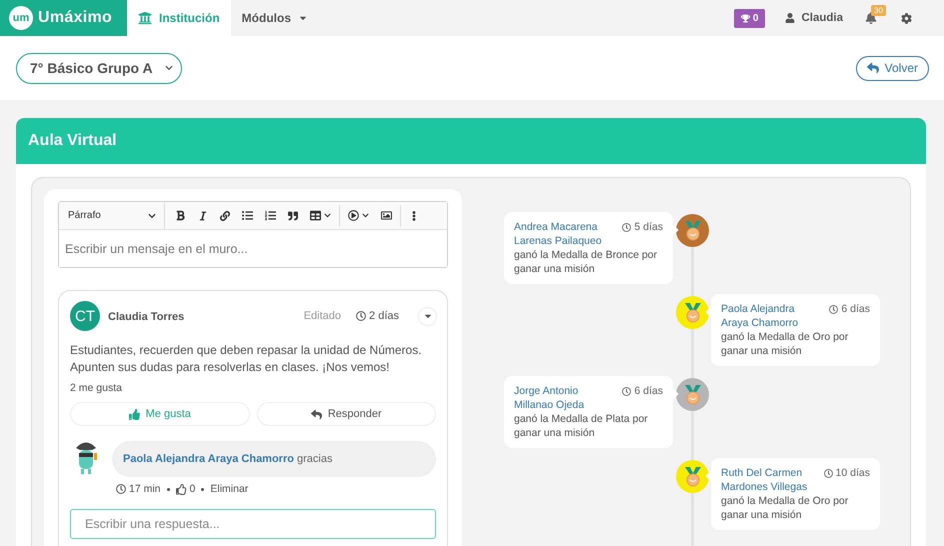 The image size is (944, 546). I want to click on nav-tab: Módulos, so click(274, 18).